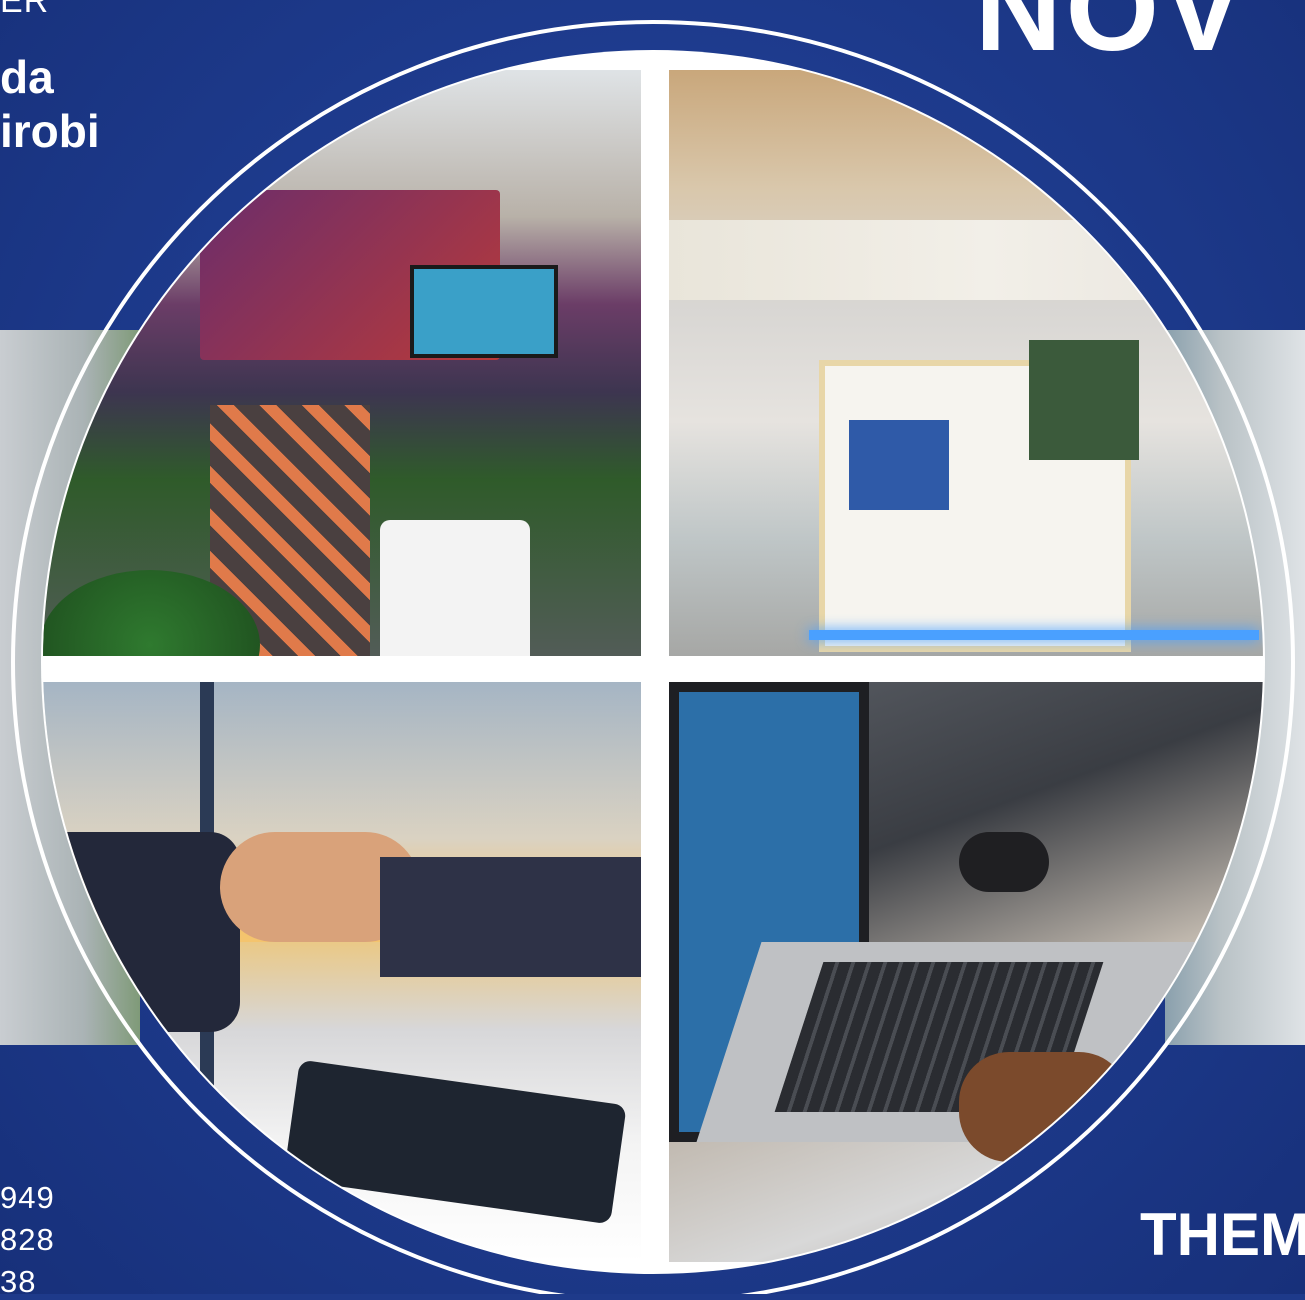  What do you see at coordinates (27, 77) in the screenshot?
I see `header-left-line2: da` at bounding box center [27, 77].